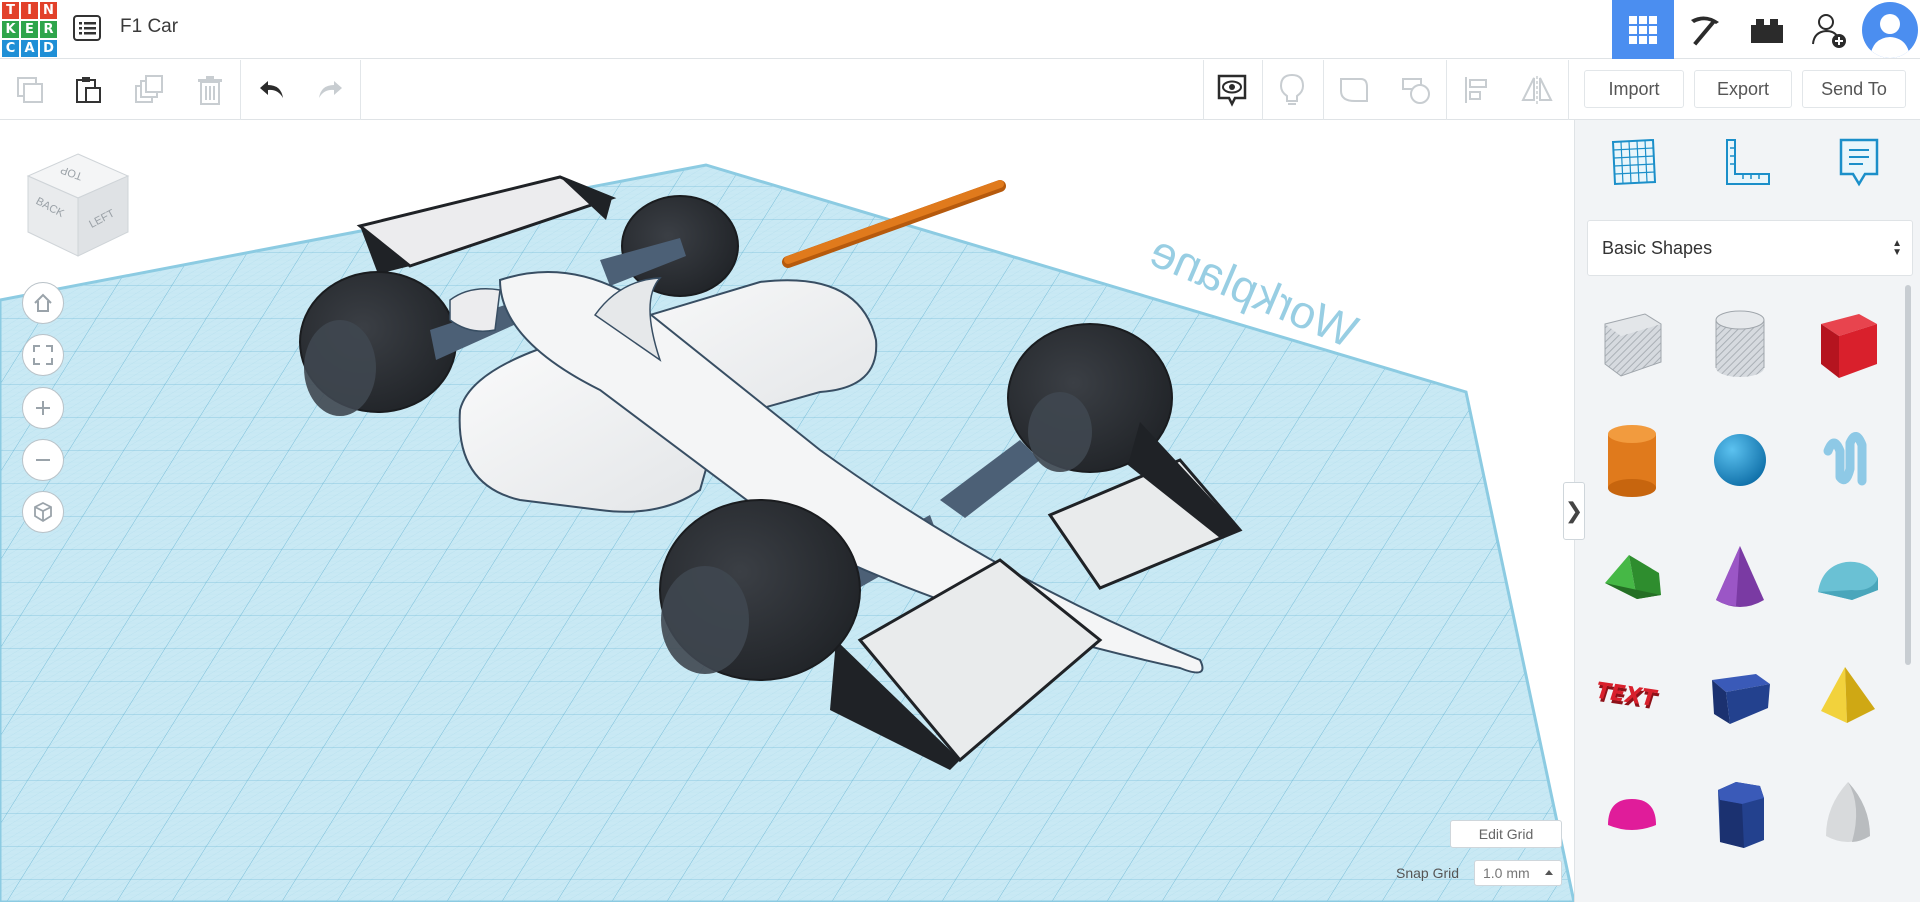 Image resolution: width=1920 pixels, height=902 pixels. I want to click on view-cube: TOP BACK LEFT, so click(79, 205).